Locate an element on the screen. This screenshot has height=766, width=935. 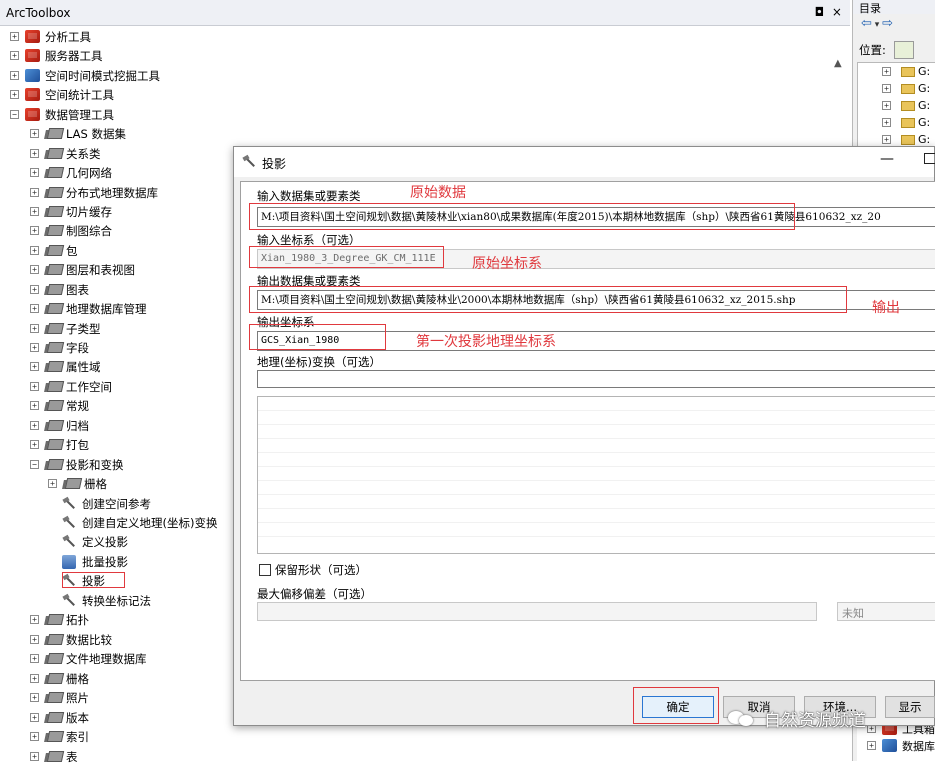
tree-item-projections: − 投影和变换 is located at coordinates (77, 464).